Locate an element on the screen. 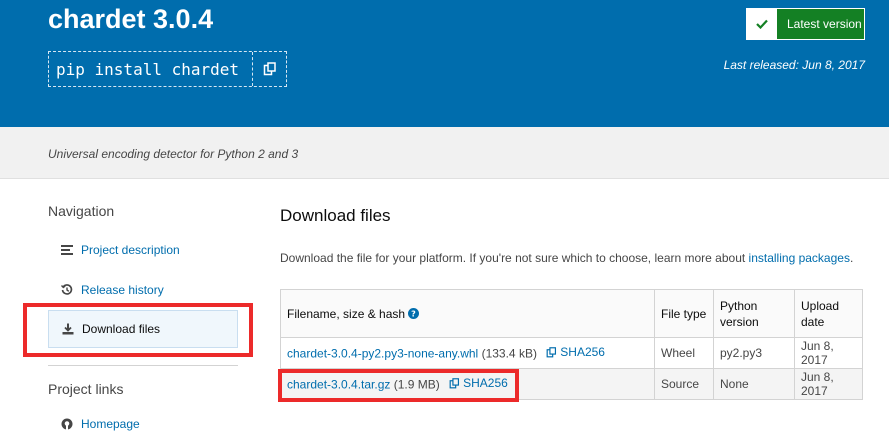 The width and height of the screenshot is (889, 443). last-released-text: Last released: Jun 8, 2017 is located at coordinates (794, 65).